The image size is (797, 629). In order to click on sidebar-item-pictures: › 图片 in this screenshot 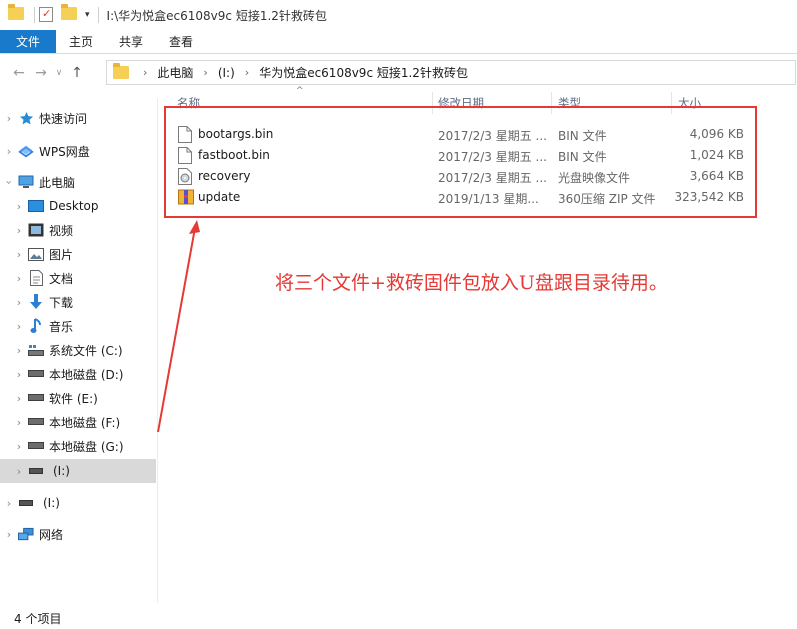, I will do `click(78, 254)`.